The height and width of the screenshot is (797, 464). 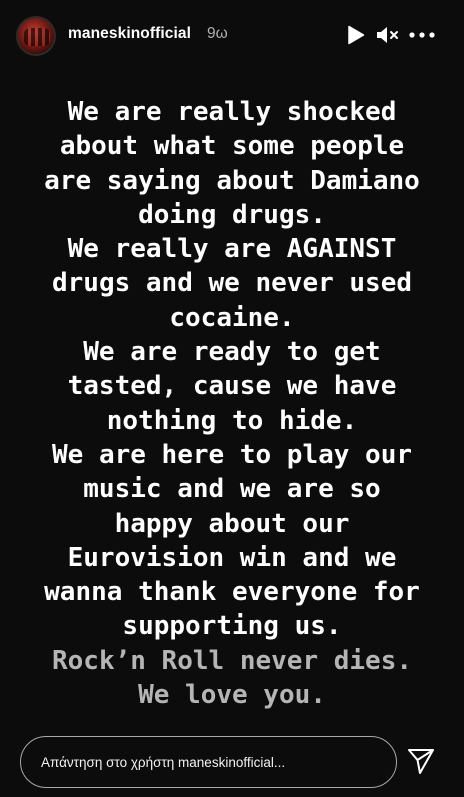 I want to click on play-icon, so click(x=356, y=35).